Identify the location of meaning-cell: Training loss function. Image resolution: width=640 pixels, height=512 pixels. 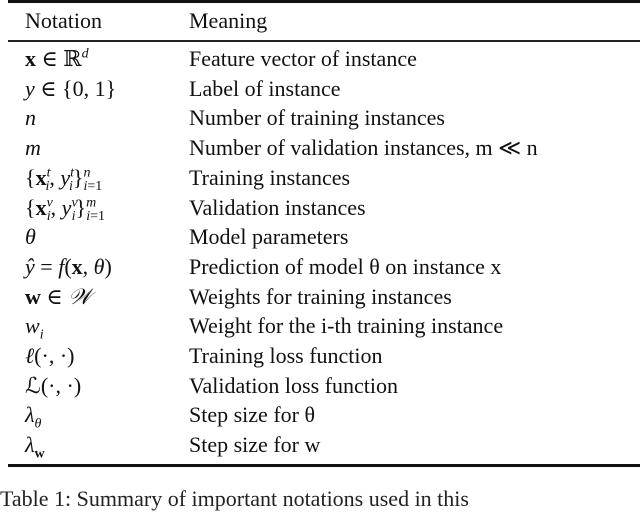
(286, 356).